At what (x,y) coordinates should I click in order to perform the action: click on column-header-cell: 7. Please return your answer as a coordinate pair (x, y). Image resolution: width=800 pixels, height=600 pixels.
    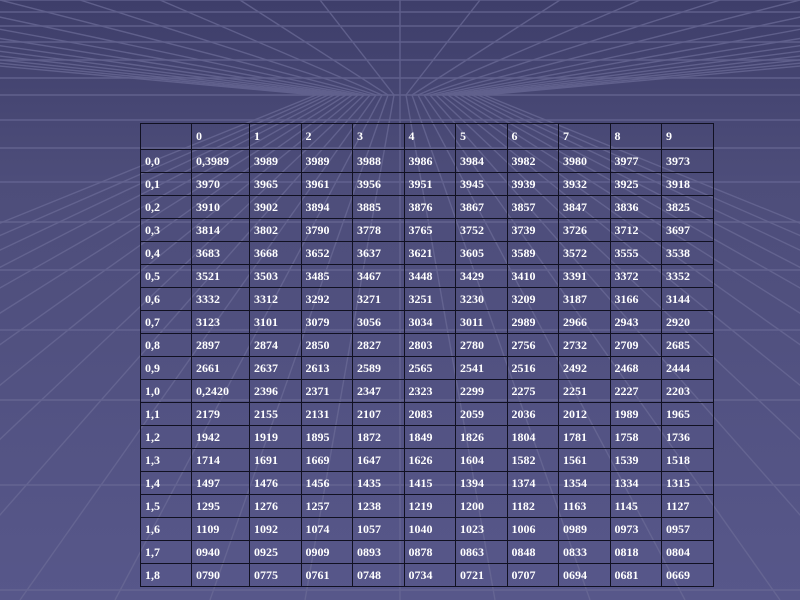
    Looking at the image, I should click on (584, 136).